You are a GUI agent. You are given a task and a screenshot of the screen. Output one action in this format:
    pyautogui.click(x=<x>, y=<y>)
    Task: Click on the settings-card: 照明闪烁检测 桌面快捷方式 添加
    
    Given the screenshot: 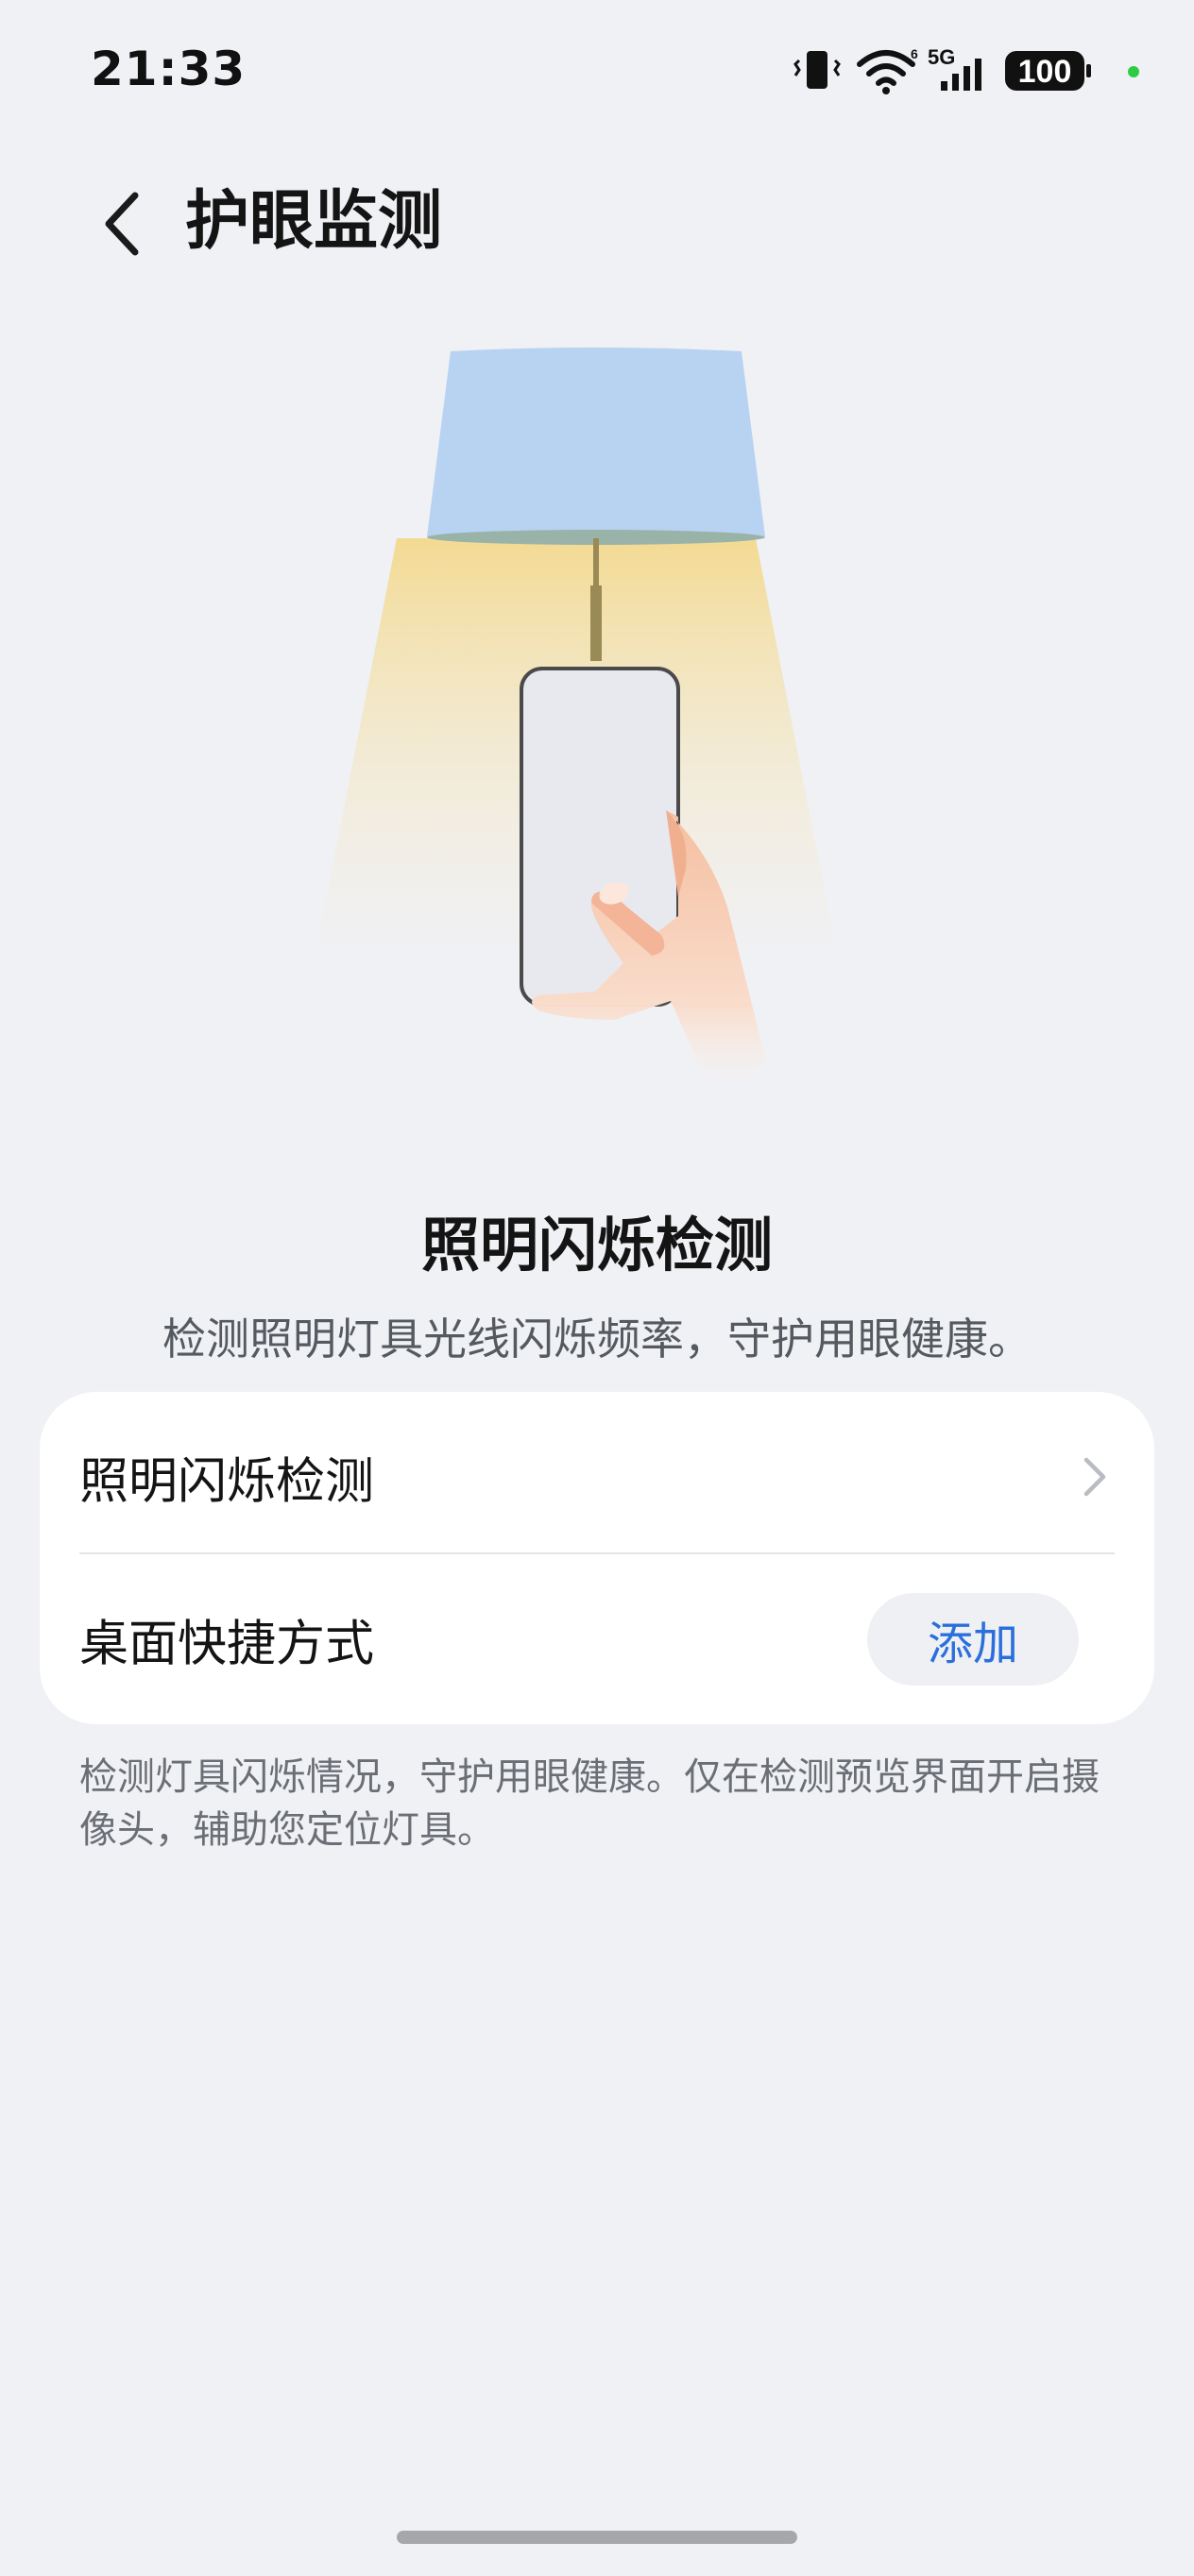 What is the action you would take?
    pyautogui.click(x=597, y=1558)
    